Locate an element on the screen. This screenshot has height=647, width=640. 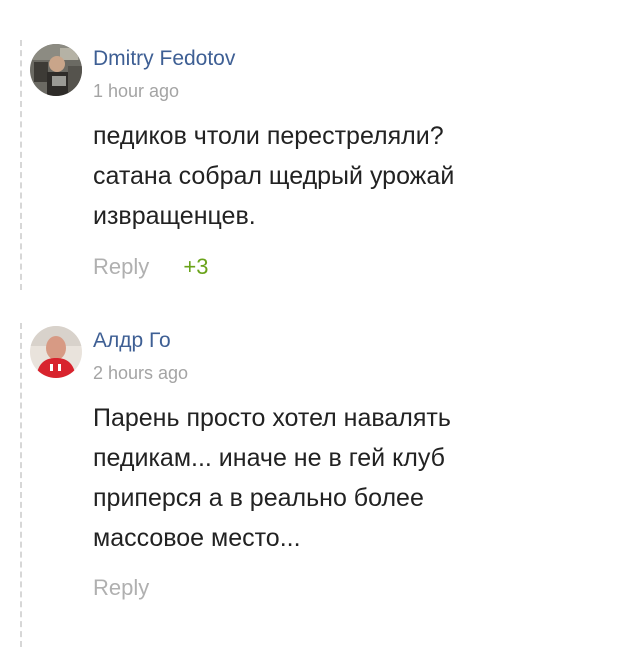
comment-text-line: педиков чтоли перестреляли? is located at coordinates (268, 136).